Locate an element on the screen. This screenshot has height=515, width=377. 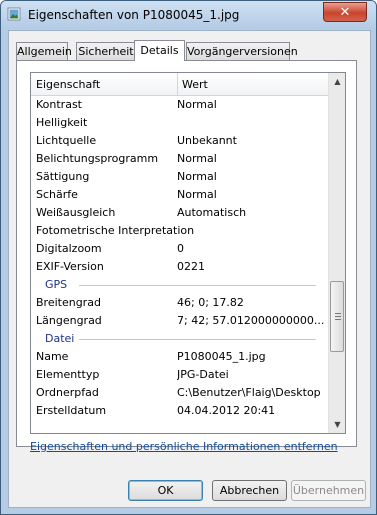
list-item: Sättigung Normal is located at coordinates (179, 177).